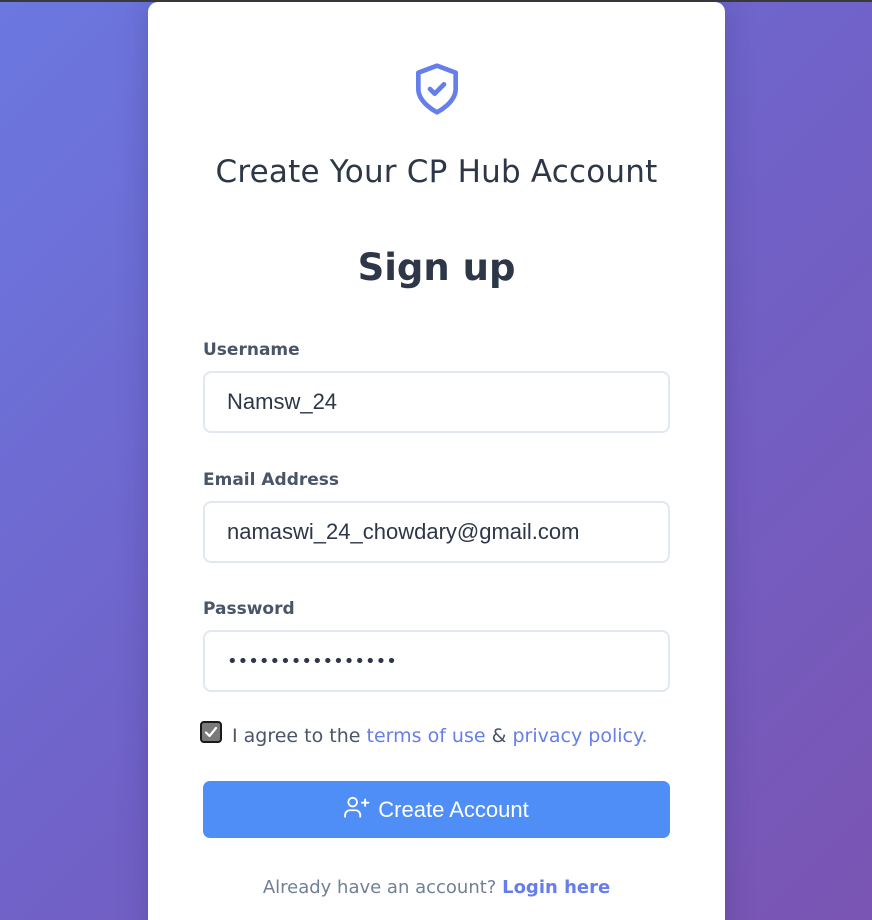  Describe the element at coordinates (296, 736) in the screenshot. I see `agree-prefix: I agree to the` at that location.